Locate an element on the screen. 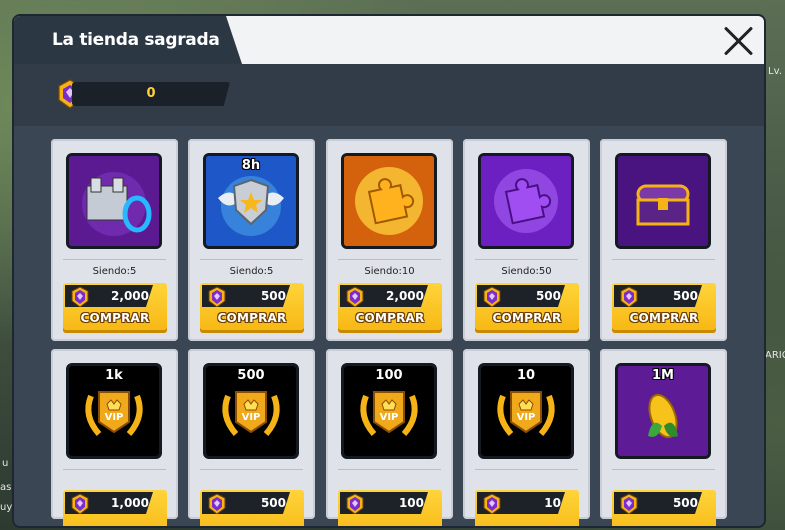  stock-text: Siendo:10 is located at coordinates (389, 271).